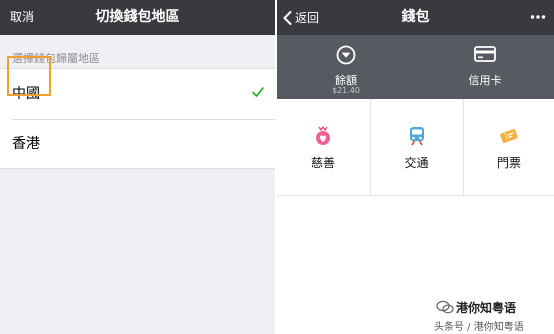  Describe the element at coordinates (416, 163) in the screenshot. I see `service-label: 交通` at that location.